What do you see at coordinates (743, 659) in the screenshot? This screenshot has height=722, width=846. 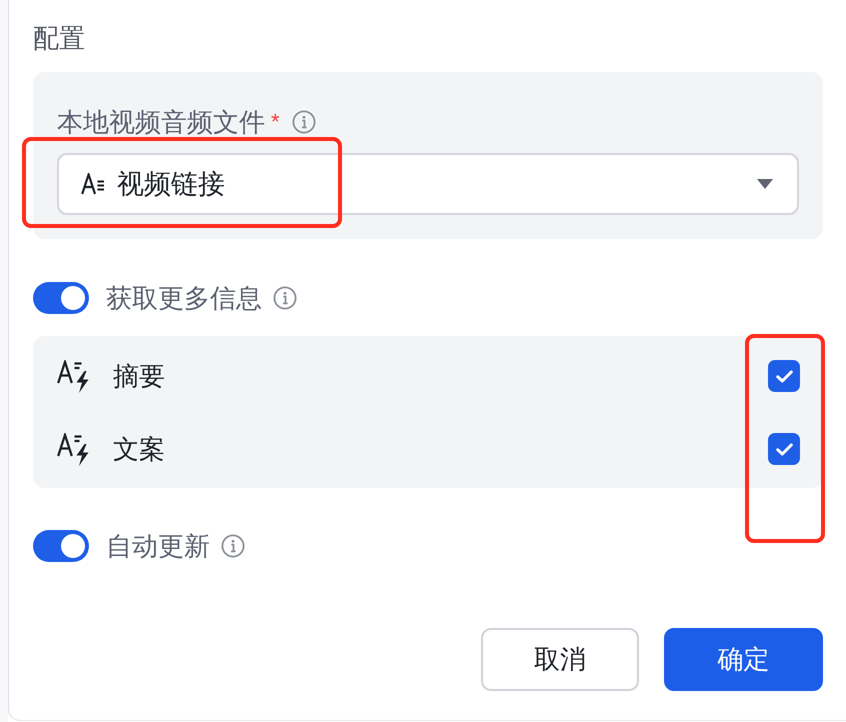 I see `confirm-button: 确定` at bounding box center [743, 659].